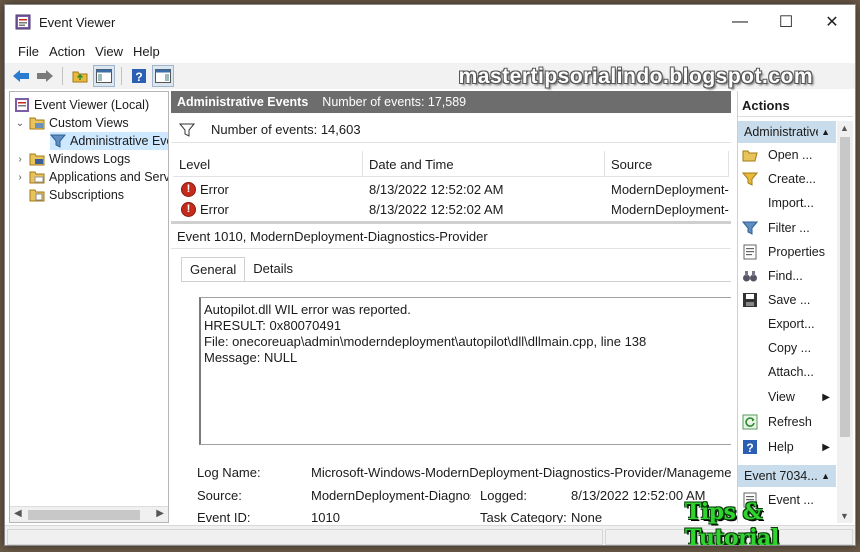 The width and height of the screenshot is (860, 552). I want to click on actions-section-event: Event 7034... ▲, so click(787, 476).